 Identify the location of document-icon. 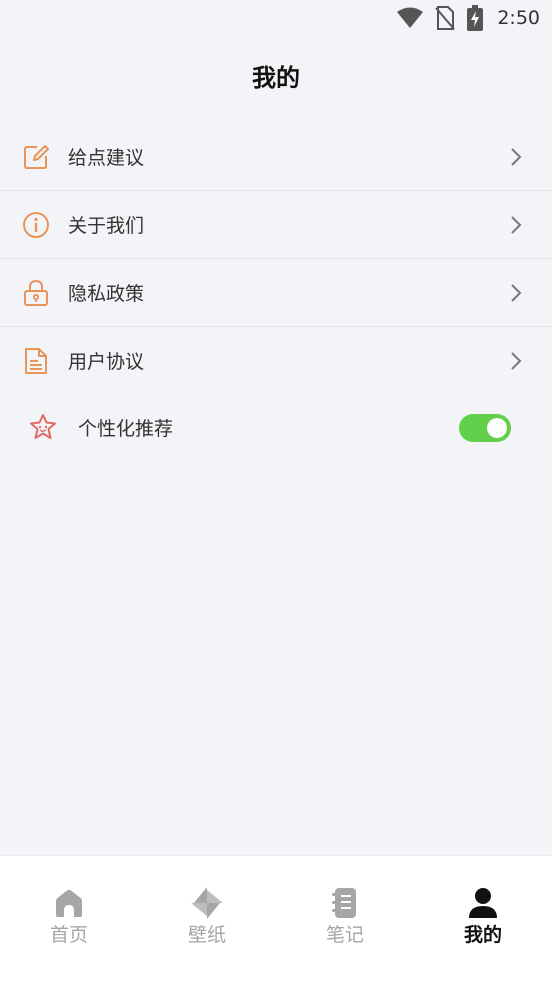
(36, 361).